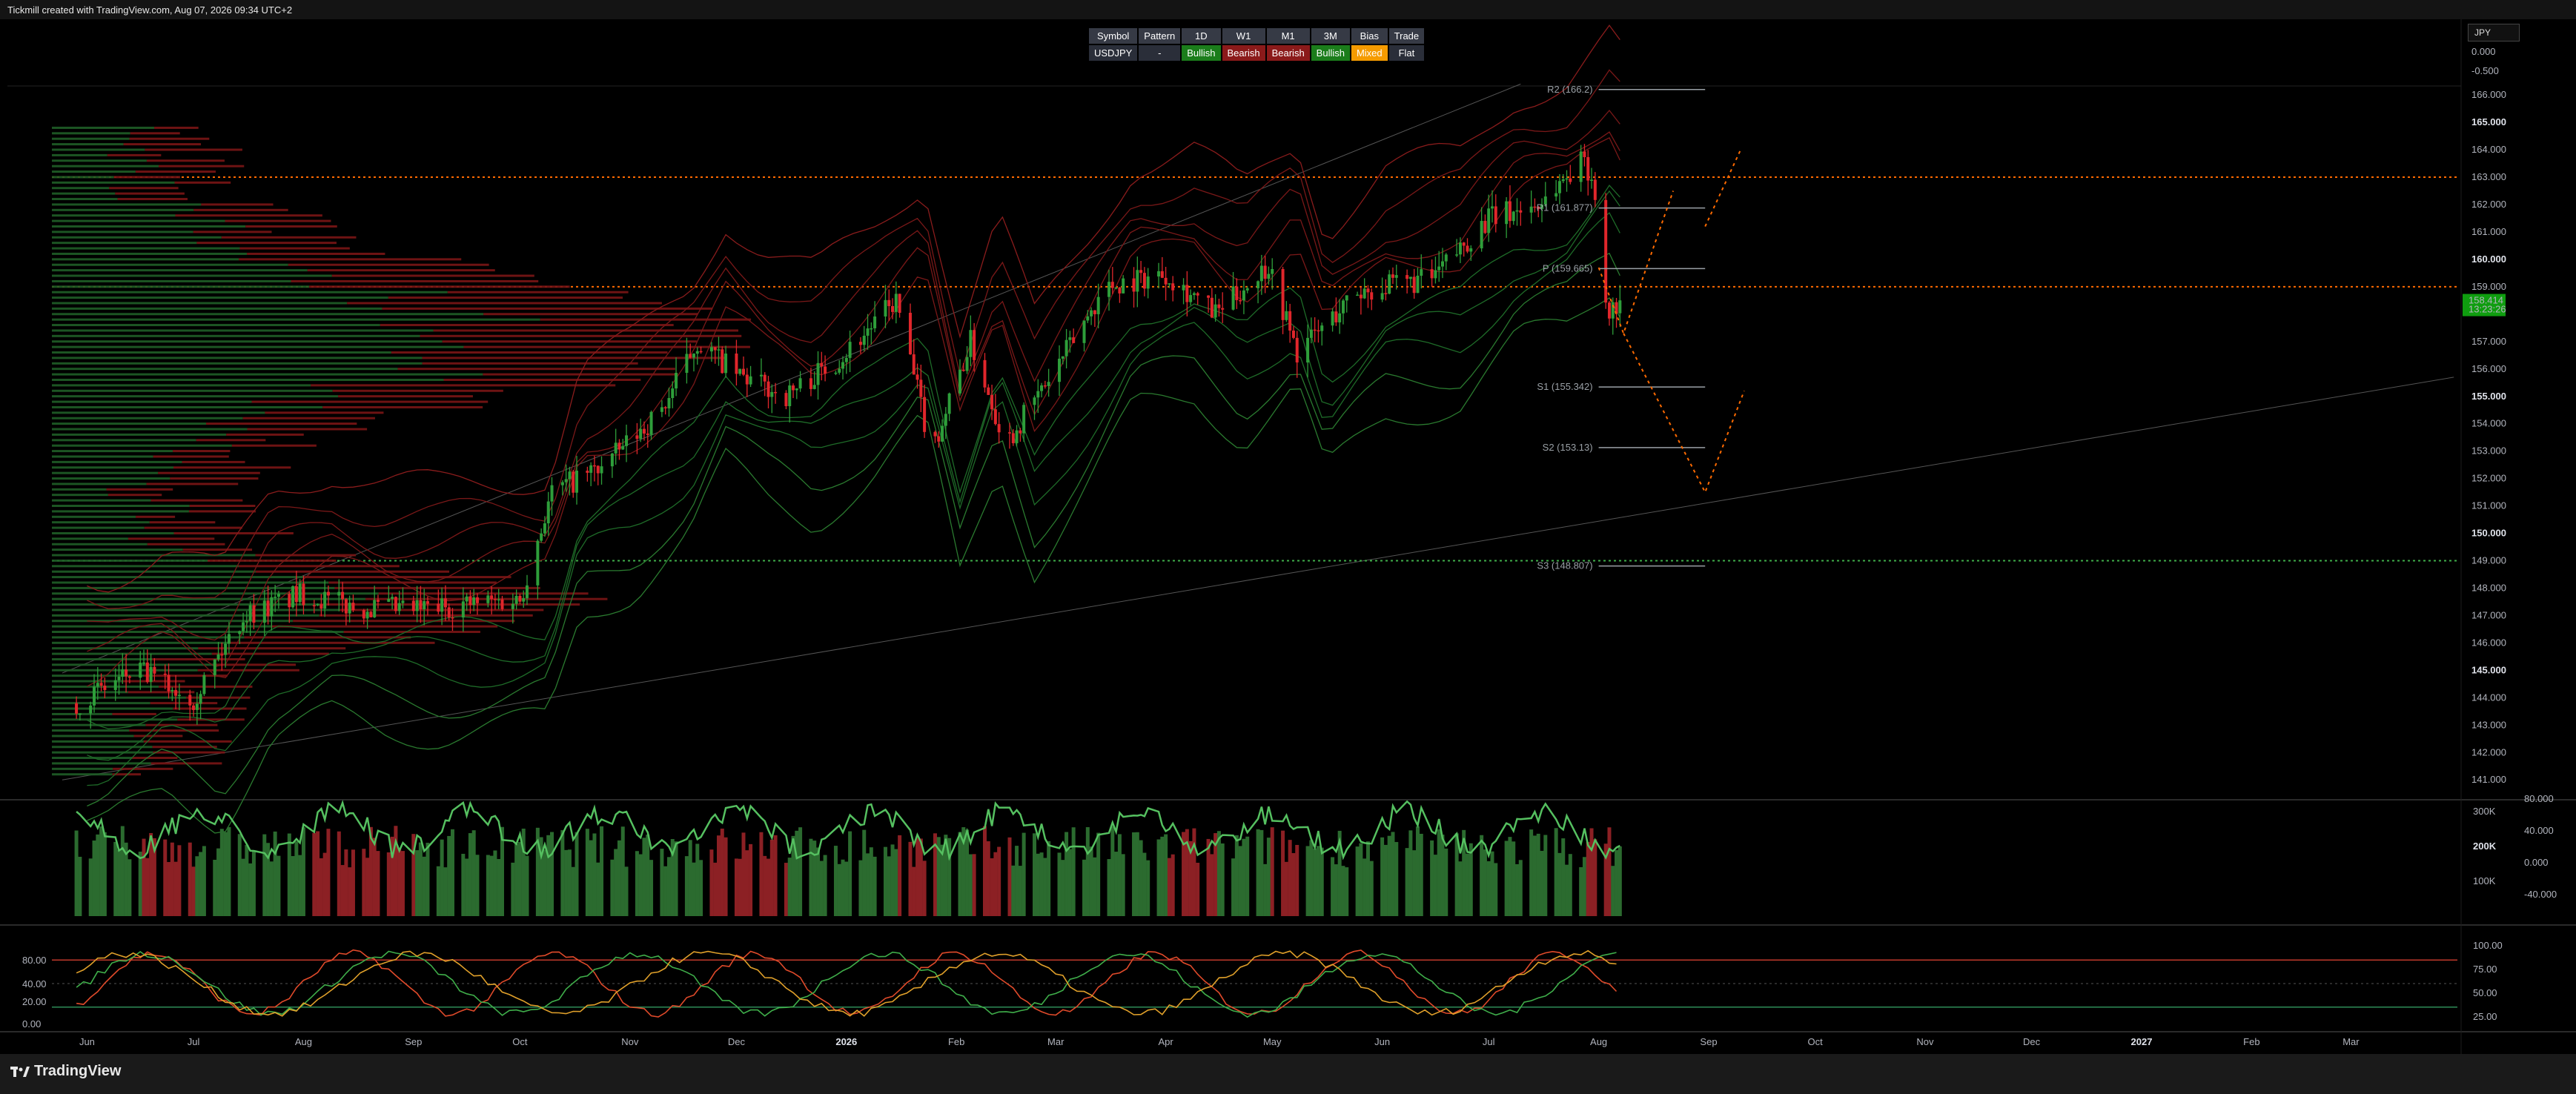  What do you see at coordinates (2494, 33) in the screenshot?
I see `currency-selector: JPY` at bounding box center [2494, 33].